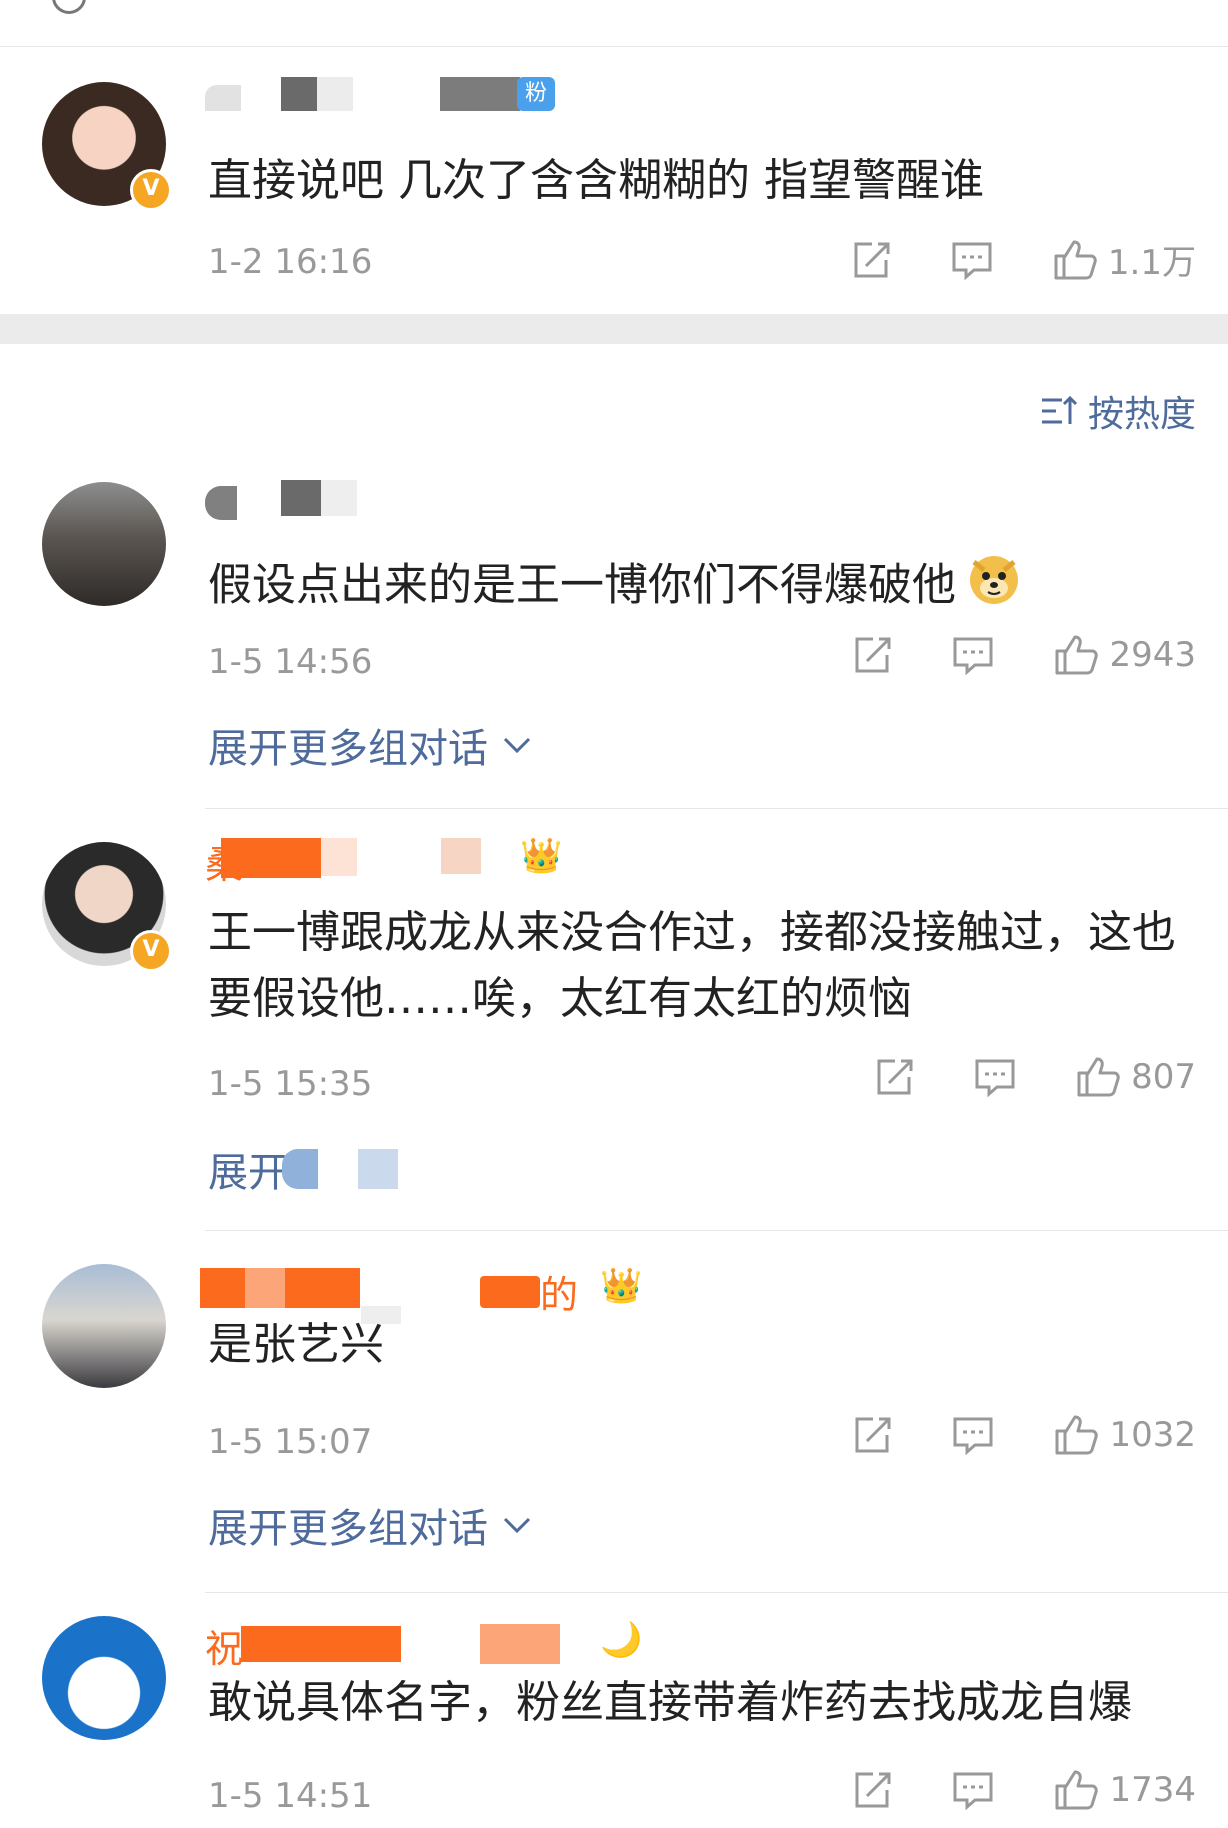  Describe the element at coordinates (1023, 1435) in the screenshot. I see `comment-actions: 1032` at that location.